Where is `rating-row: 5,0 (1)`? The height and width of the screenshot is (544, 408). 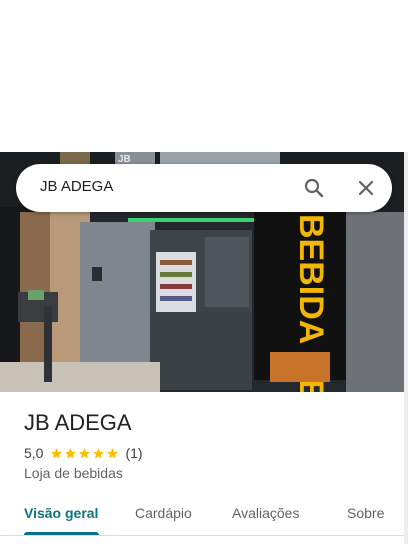
rating-row: 5,0 (1) is located at coordinates (83, 453).